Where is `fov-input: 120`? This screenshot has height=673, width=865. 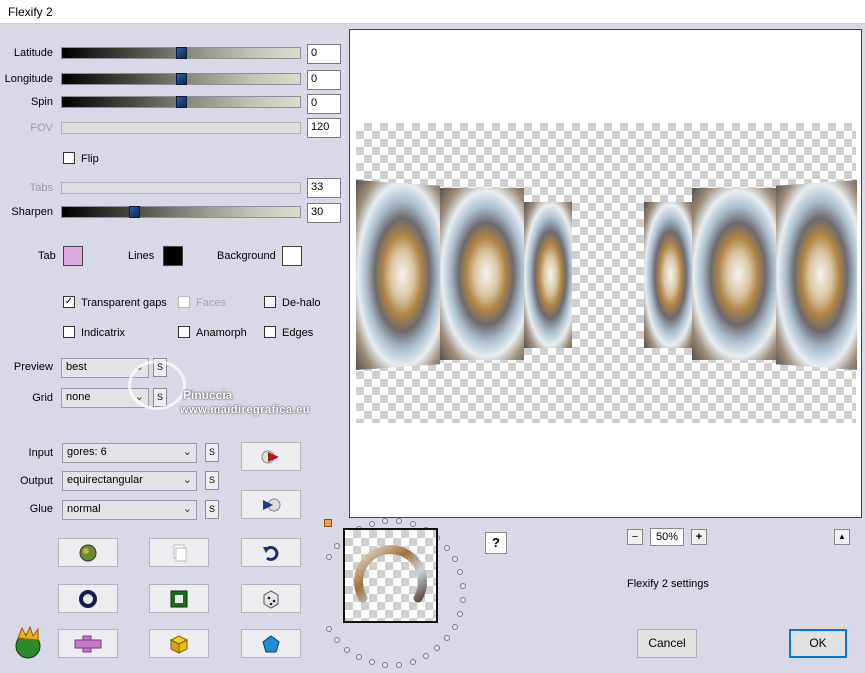 fov-input: 120 is located at coordinates (324, 128).